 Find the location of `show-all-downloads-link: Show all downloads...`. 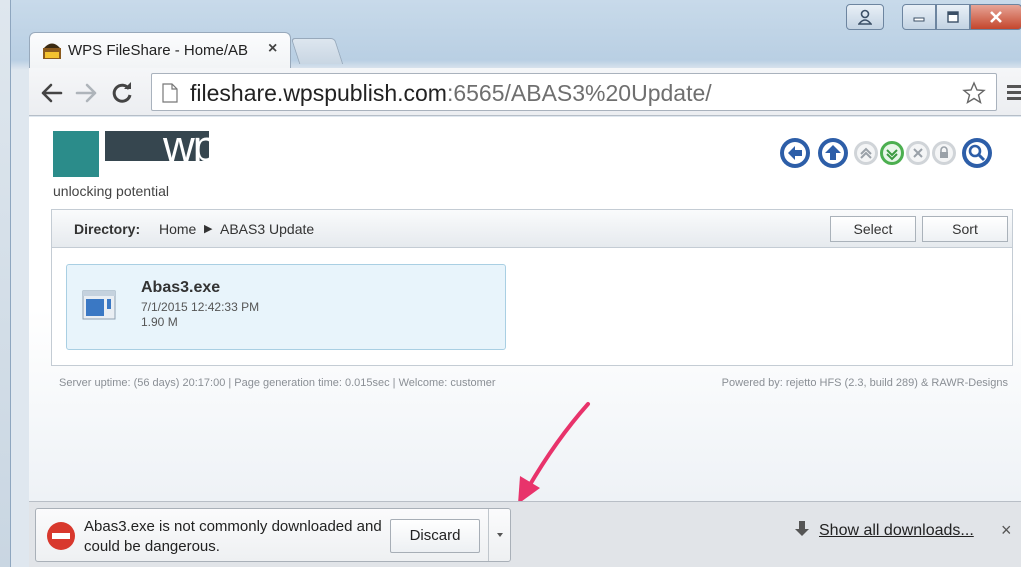

show-all-downloads-link: Show all downloads... is located at coordinates (896, 531).